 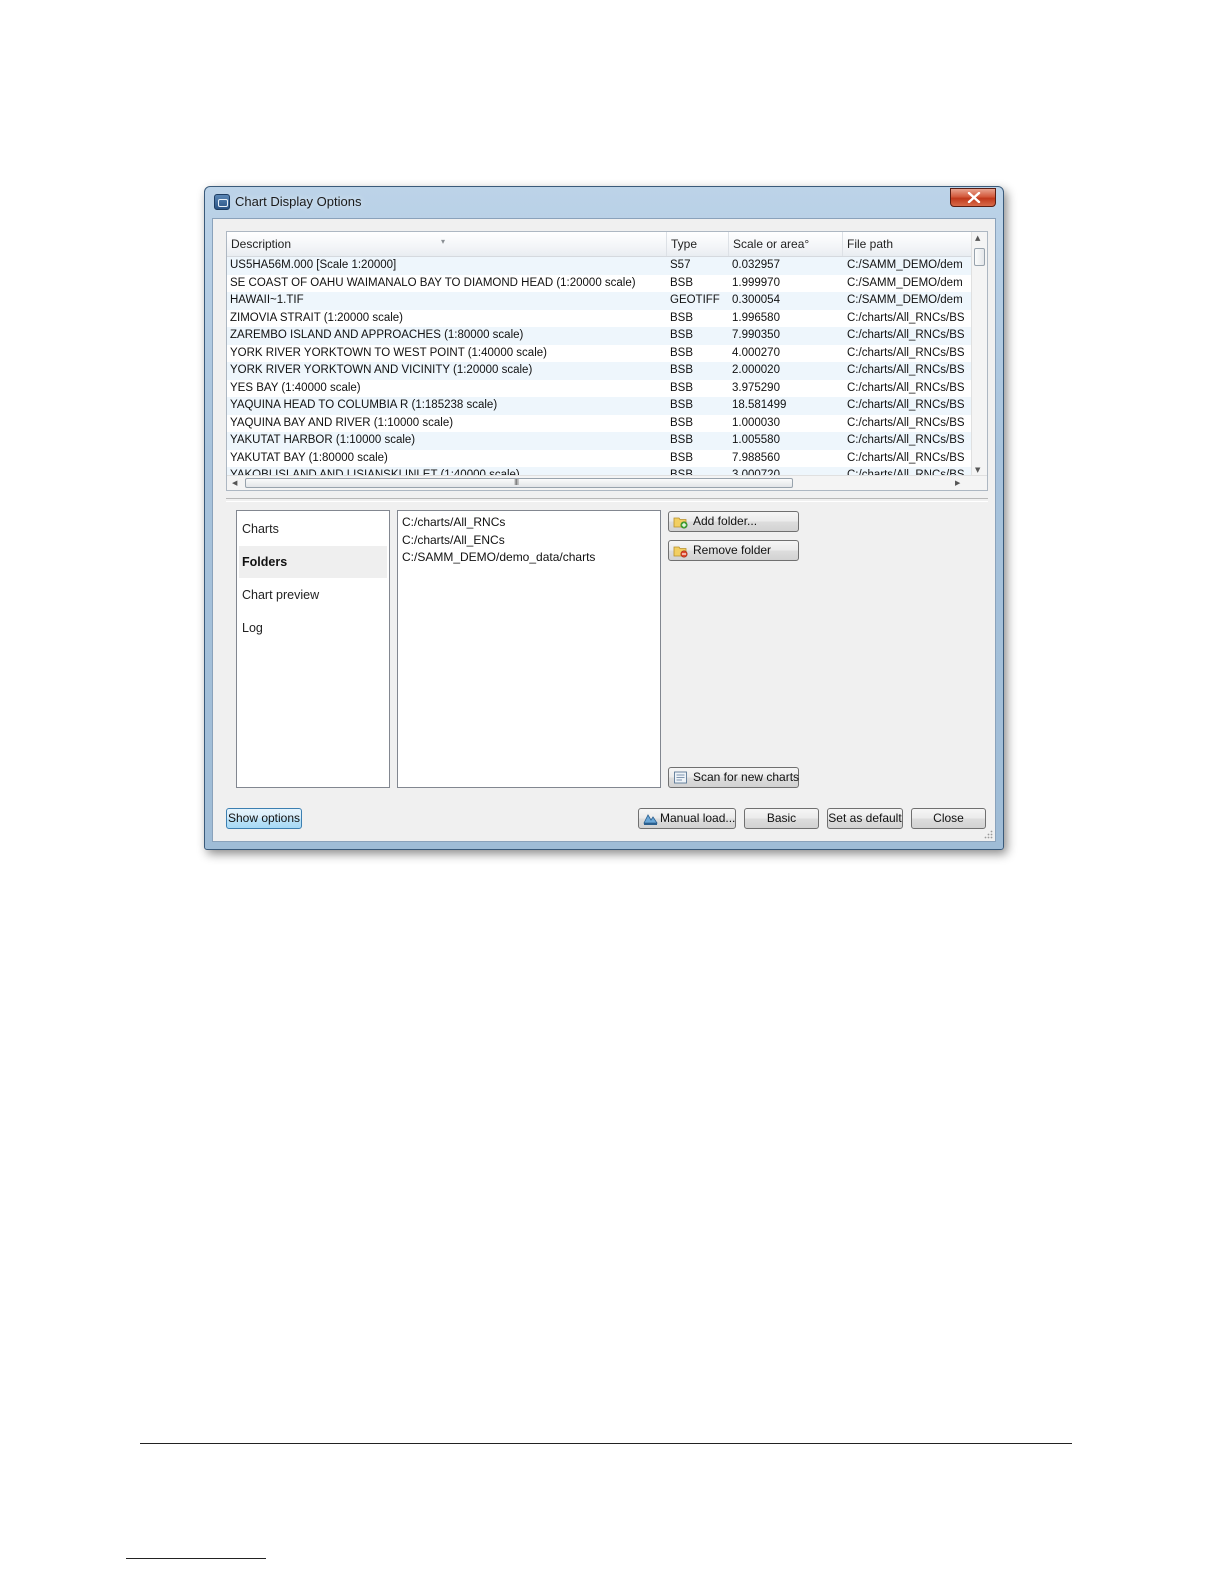 I want to click on table-cell: 18.581499, so click(x=759, y=405).